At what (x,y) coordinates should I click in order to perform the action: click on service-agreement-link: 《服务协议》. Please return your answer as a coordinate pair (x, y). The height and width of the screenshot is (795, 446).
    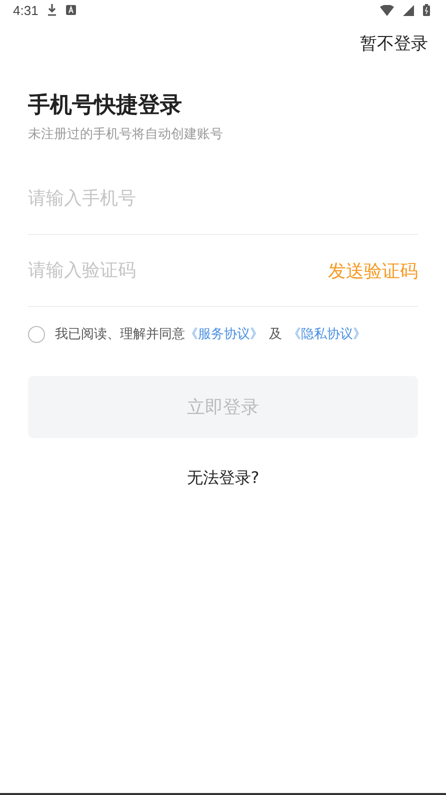
    Looking at the image, I should click on (224, 334).